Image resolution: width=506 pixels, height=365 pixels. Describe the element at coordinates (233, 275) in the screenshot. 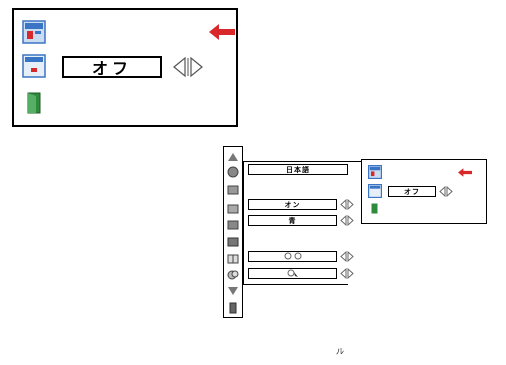

I see `network-icon` at that location.